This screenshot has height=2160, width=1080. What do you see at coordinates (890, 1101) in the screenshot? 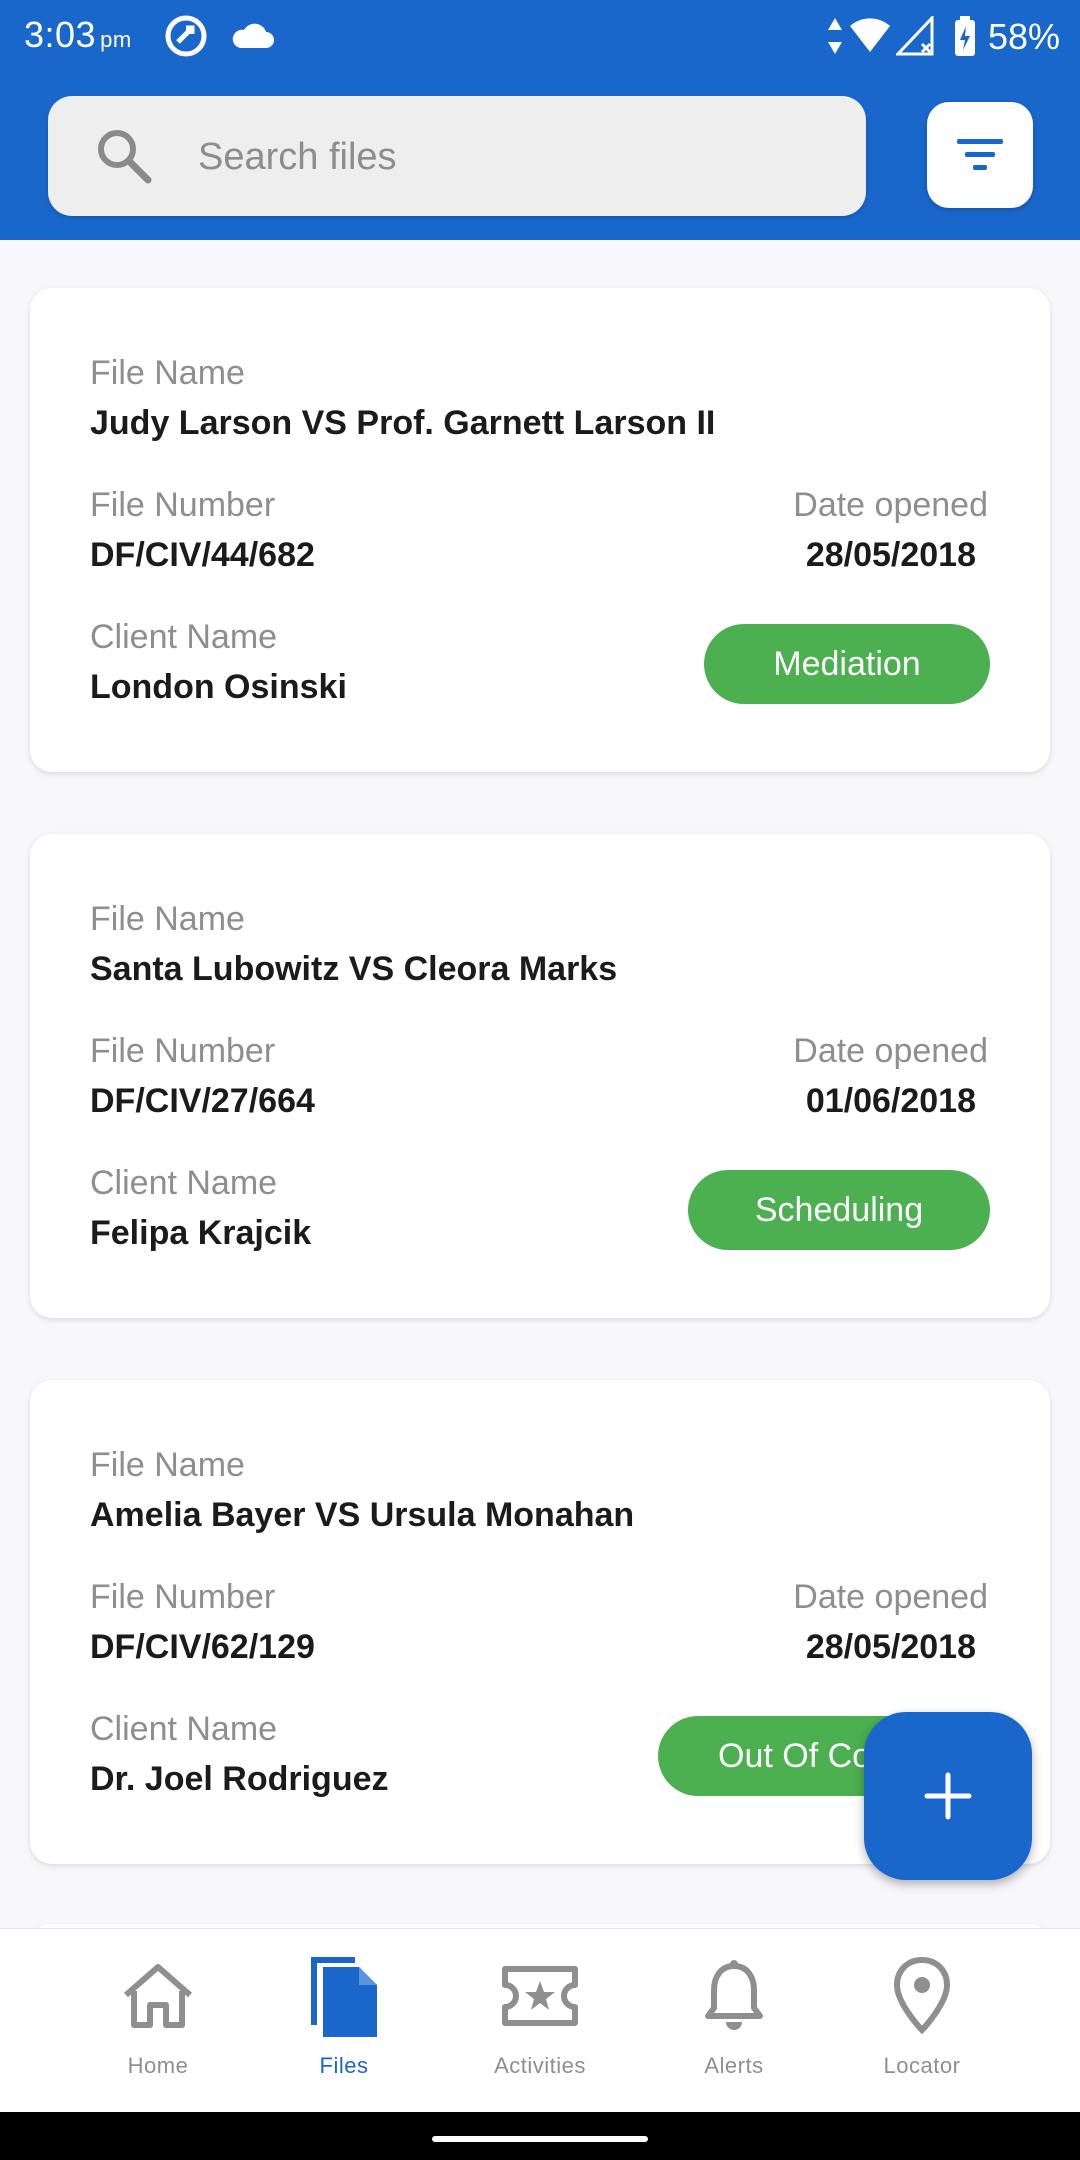
I see `date-opened-value: 01/06/2018` at bounding box center [890, 1101].